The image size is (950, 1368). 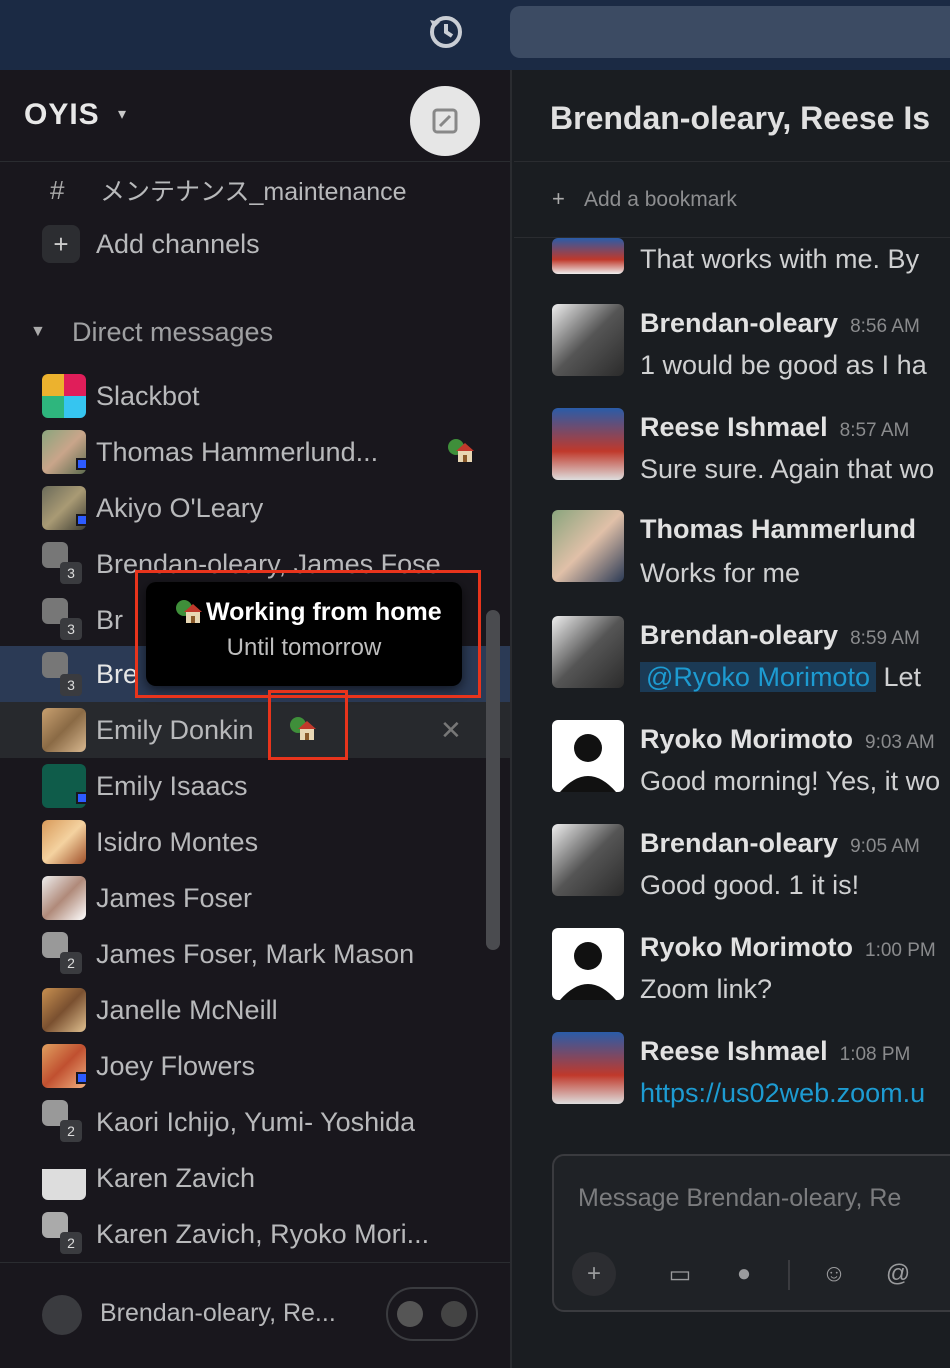 What do you see at coordinates (706, 989) in the screenshot?
I see `message-body: Zoom link?` at bounding box center [706, 989].